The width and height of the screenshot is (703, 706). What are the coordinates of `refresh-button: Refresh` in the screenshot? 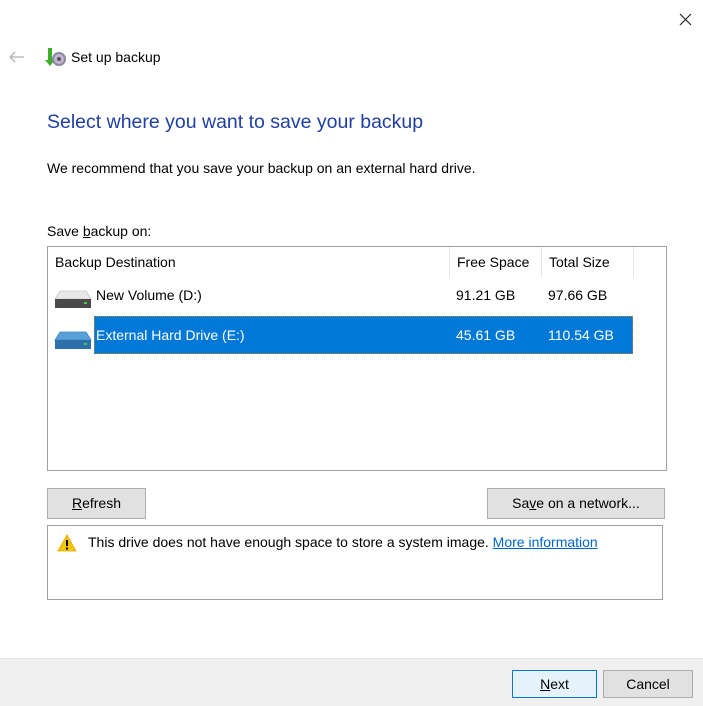 It's located at (96, 503).